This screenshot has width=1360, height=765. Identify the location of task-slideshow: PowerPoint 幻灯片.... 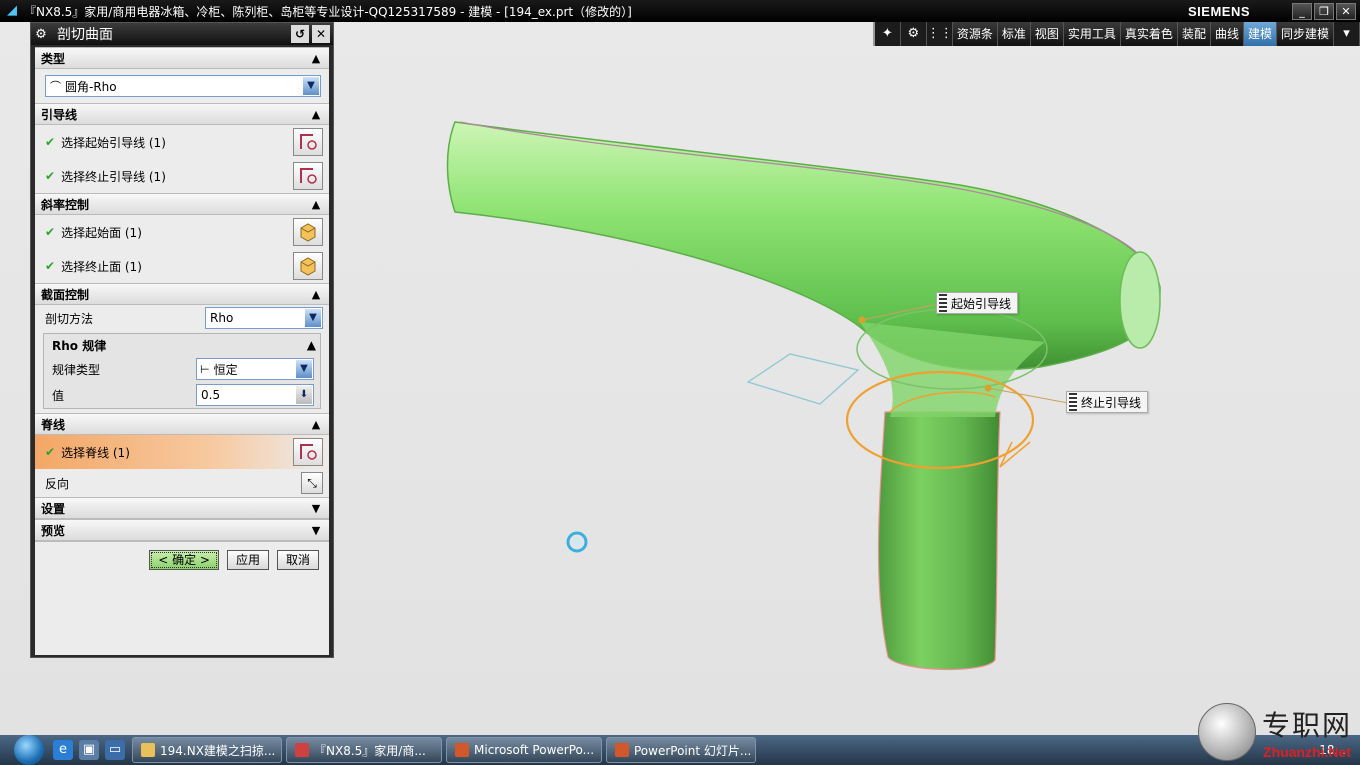
(681, 750).